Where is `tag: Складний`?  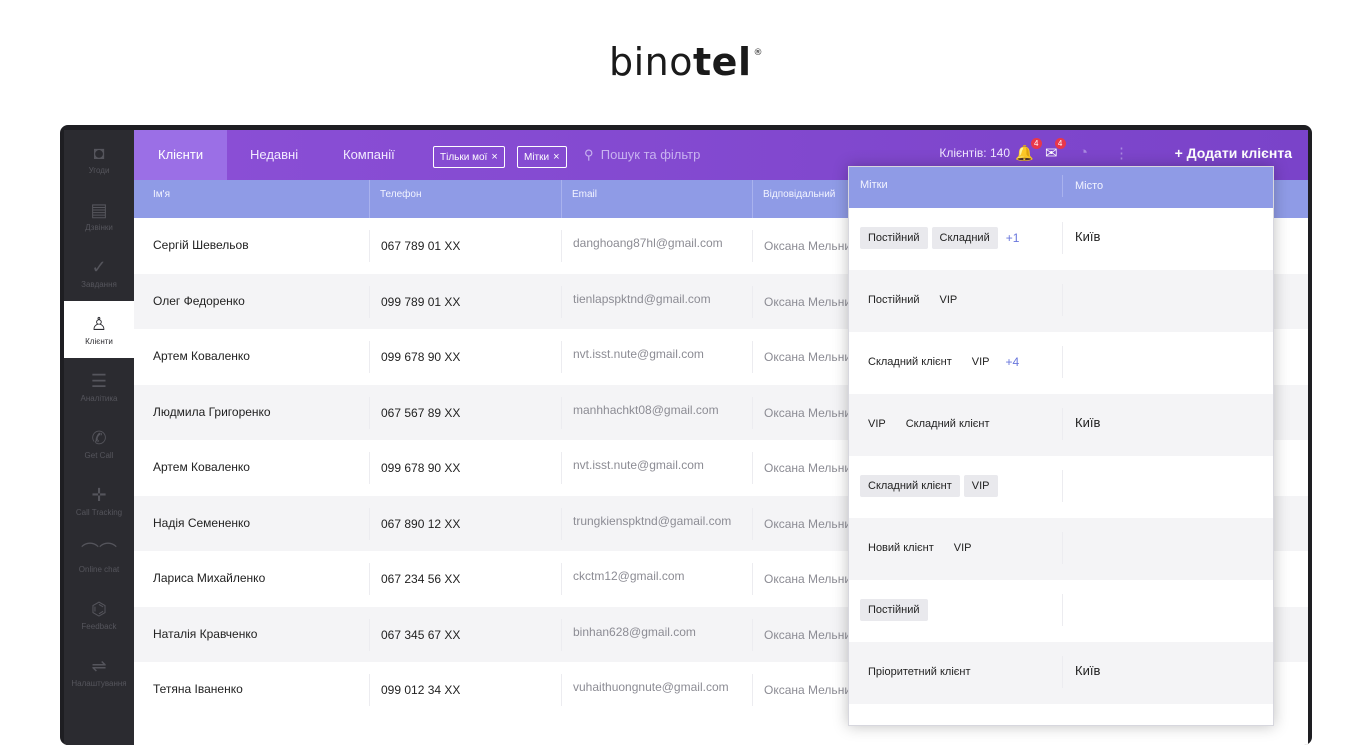
tag: Складний is located at coordinates (964, 238).